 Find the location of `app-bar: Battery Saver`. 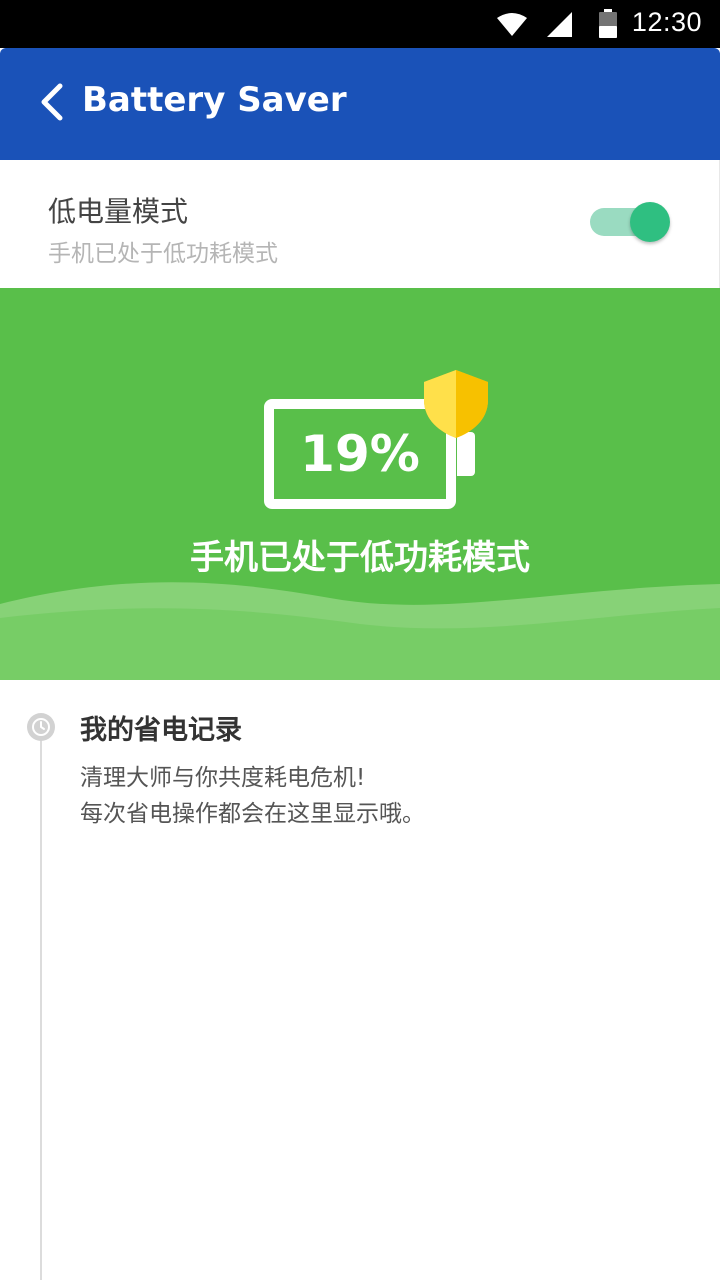

app-bar: Battery Saver is located at coordinates (360, 104).